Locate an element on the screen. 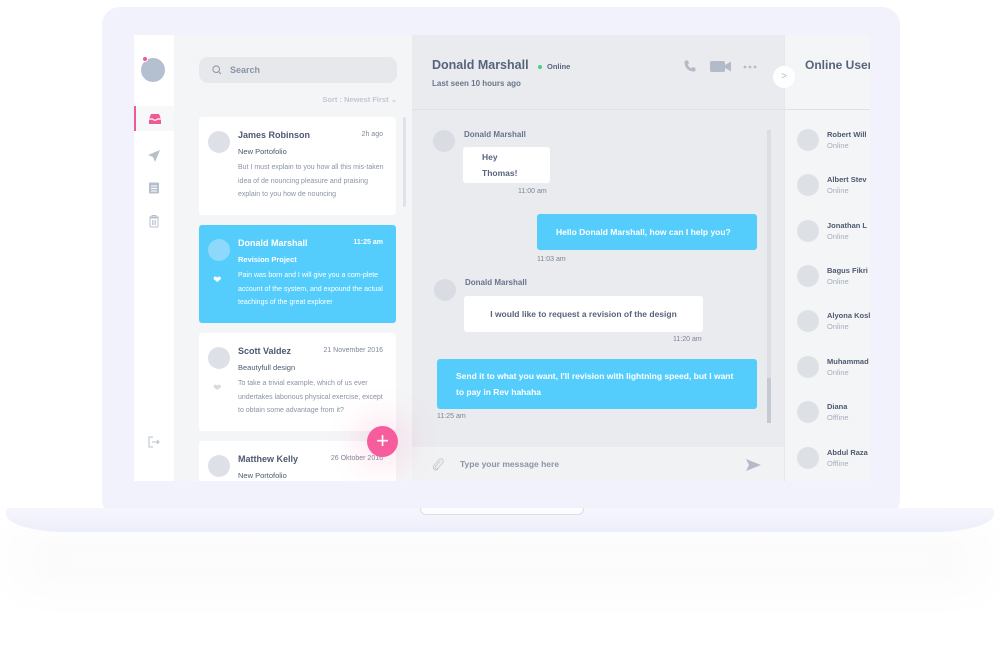 This screenshot has width=1000, height=670. message-time: 26 Oktober 2016 is located at coordinates (356, 458).